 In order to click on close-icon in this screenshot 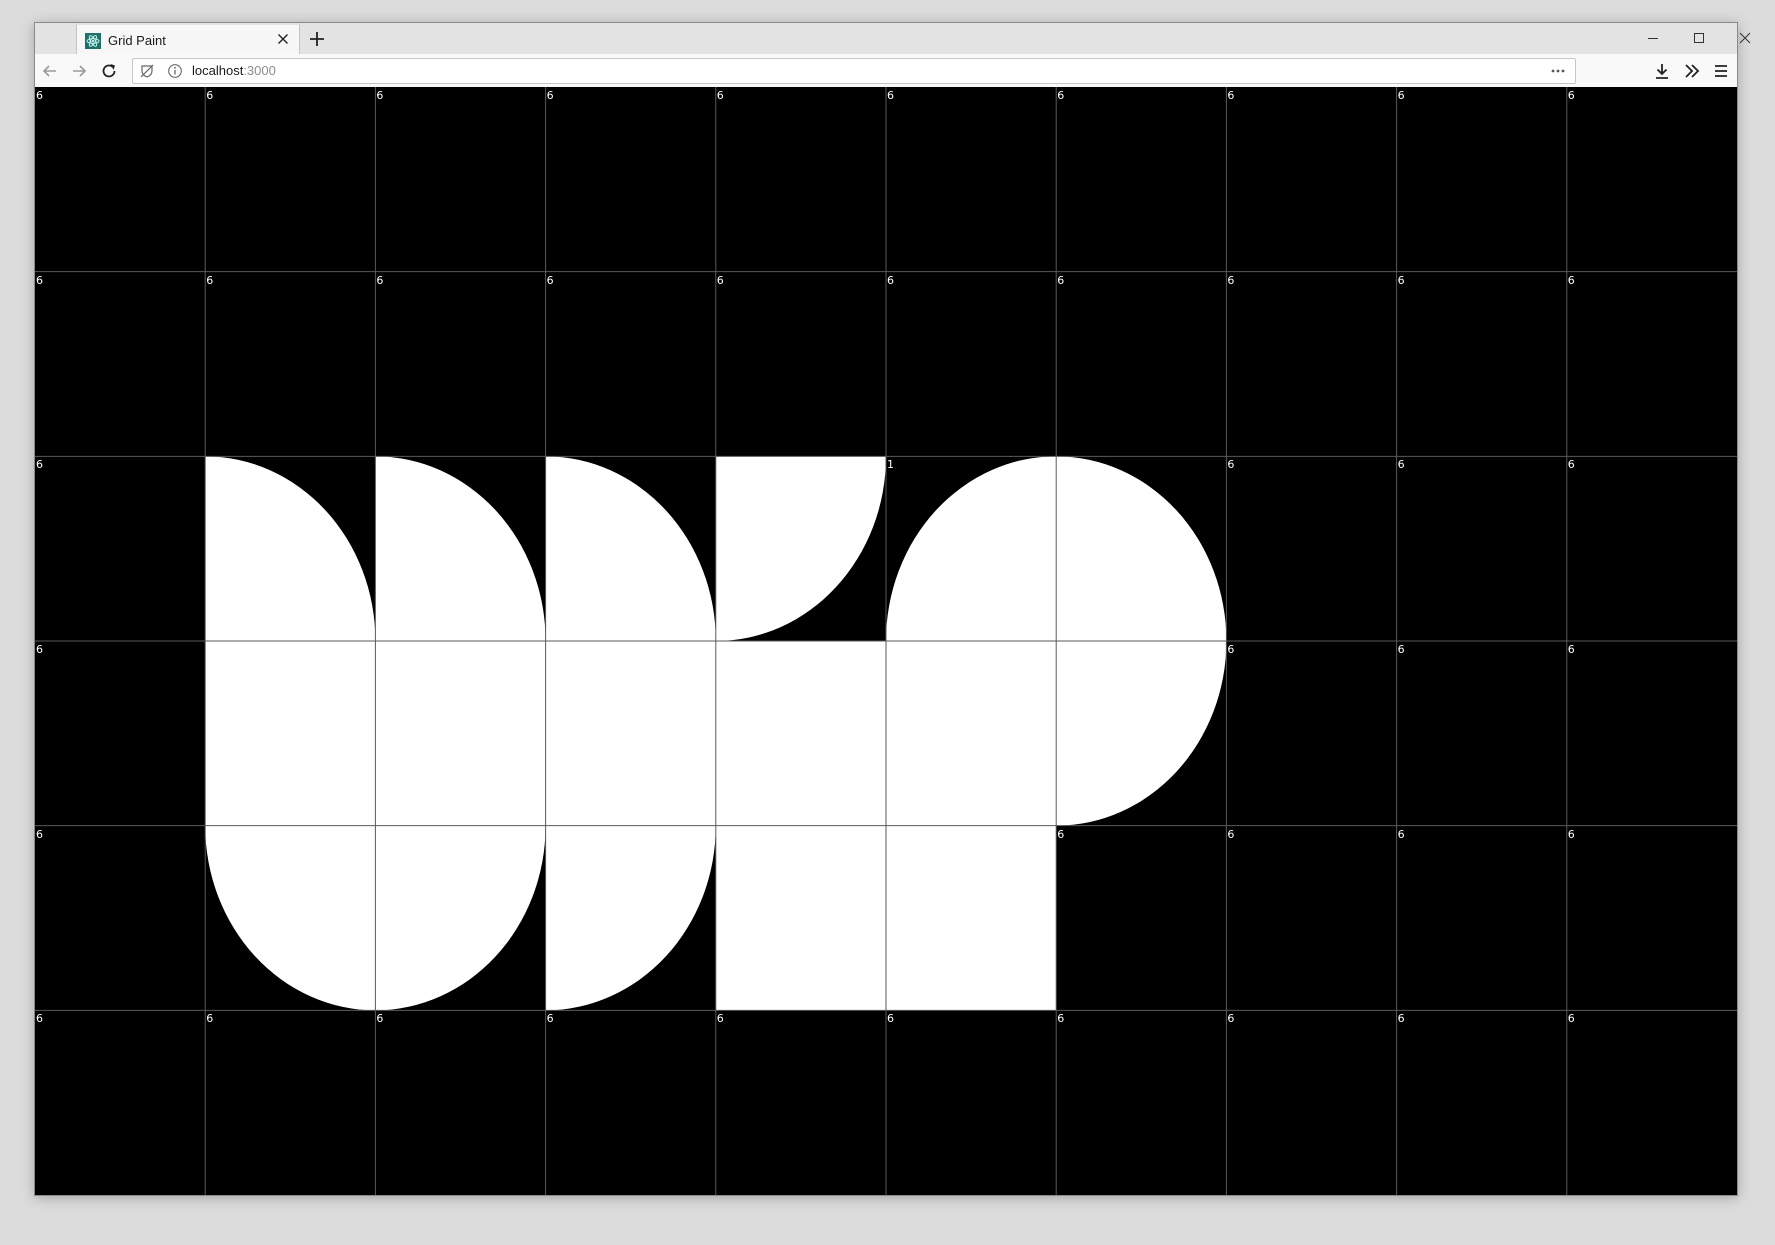, I will do `click(283, 39)`.